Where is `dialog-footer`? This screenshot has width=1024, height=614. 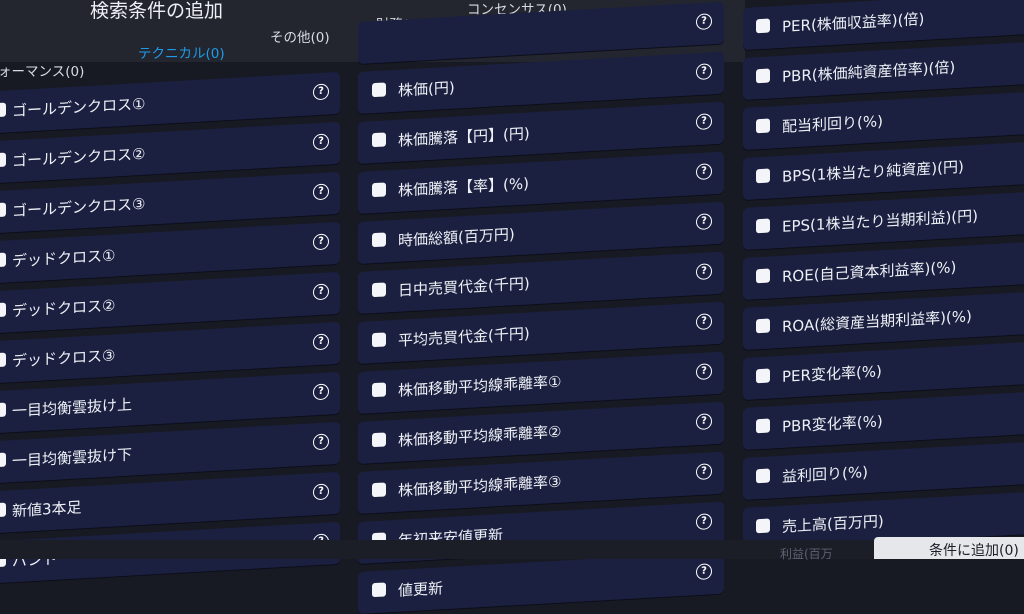
dialog-footer is located at coordinates (512, 549).